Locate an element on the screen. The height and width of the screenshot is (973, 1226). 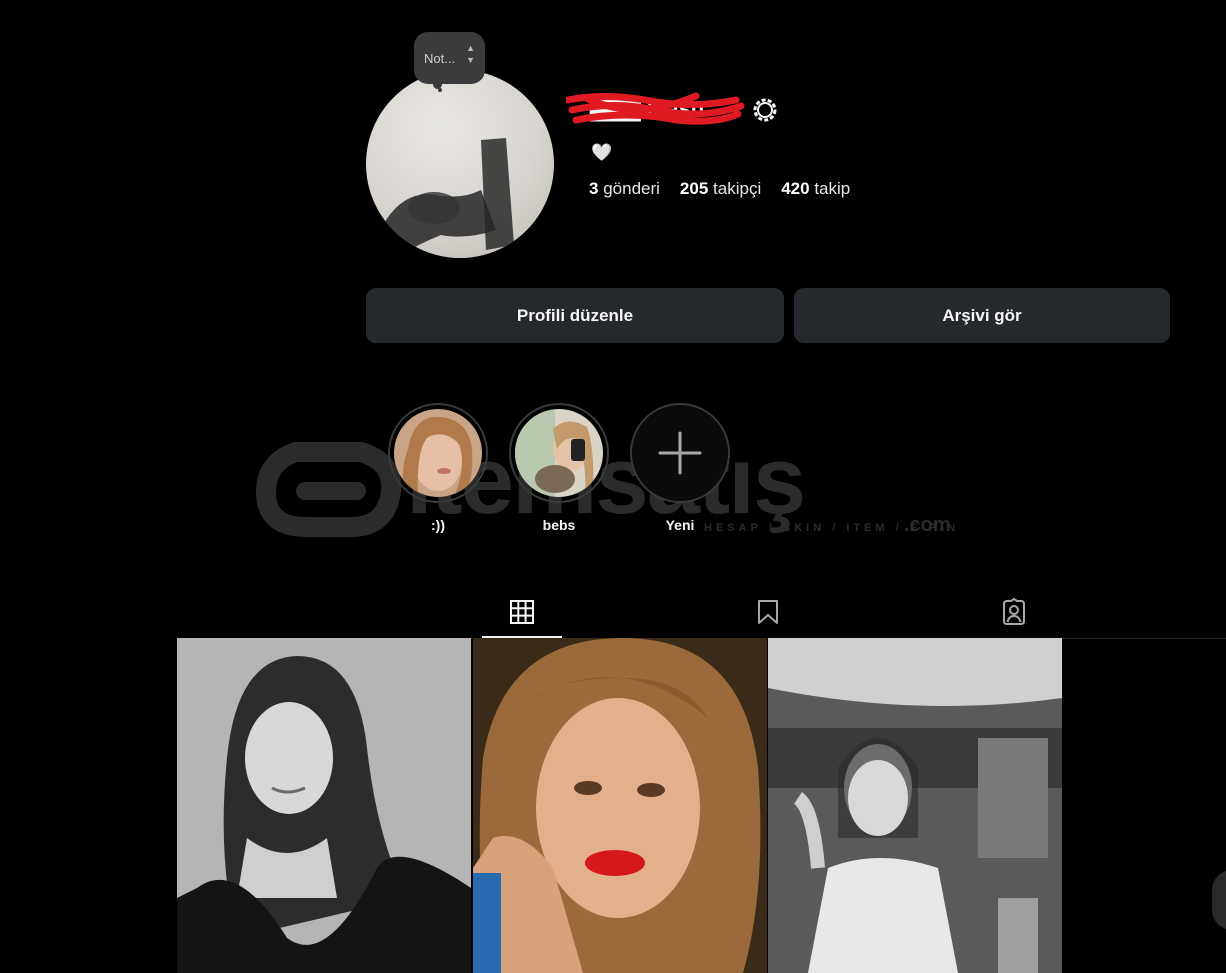
note-scroll-icon: ▲ ▼ is located at coordinates (470, 54).